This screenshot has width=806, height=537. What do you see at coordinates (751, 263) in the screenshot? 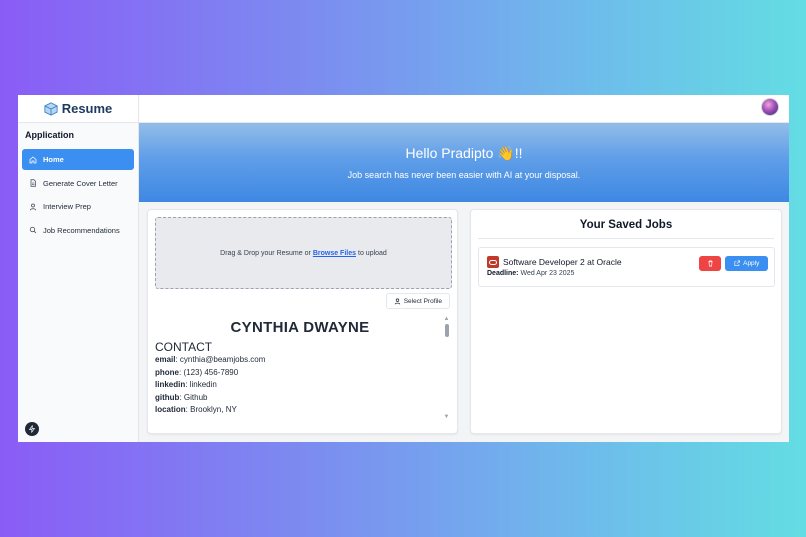
I see `apply-label: Apply` at bounding box center [751, 263].